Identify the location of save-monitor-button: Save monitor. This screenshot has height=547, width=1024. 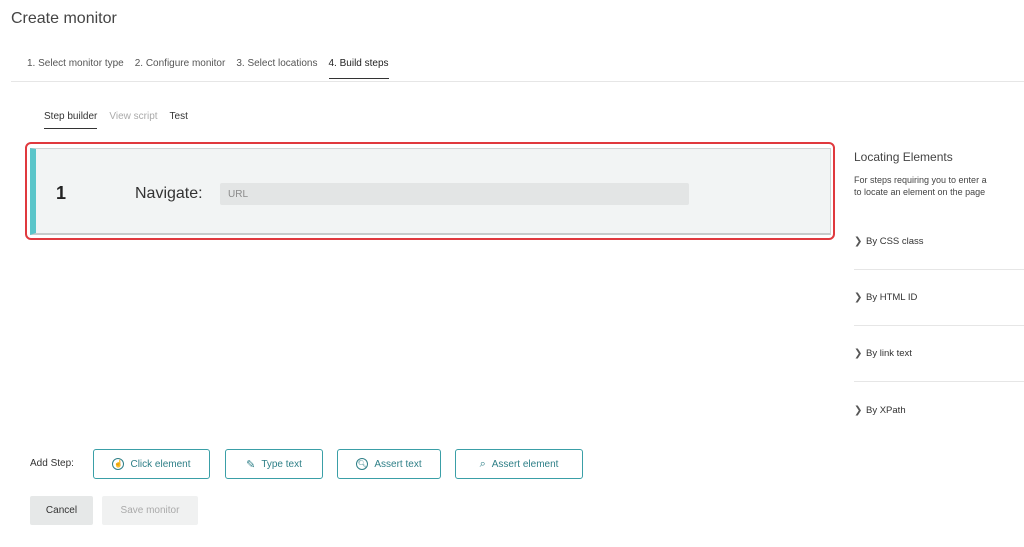
(150, 510).